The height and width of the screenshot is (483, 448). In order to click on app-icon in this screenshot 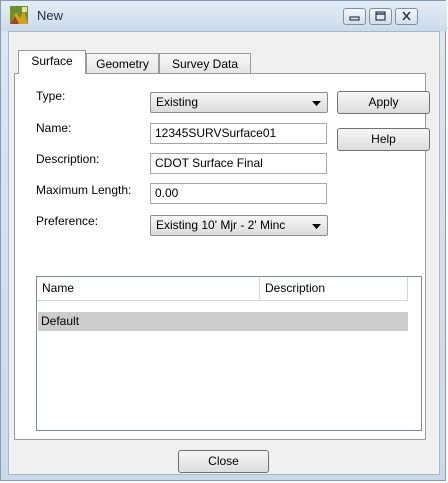, I will do `click(19, 15)`.